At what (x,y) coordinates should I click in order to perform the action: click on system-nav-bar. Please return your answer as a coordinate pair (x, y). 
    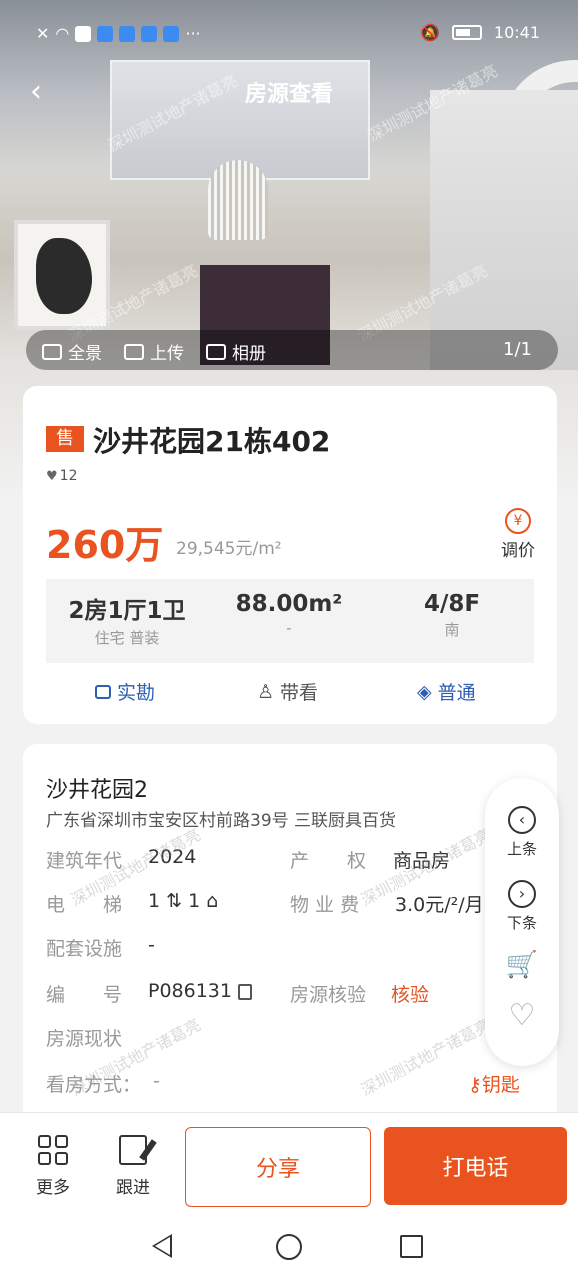
    Looking at the image, I should click on (289, 1250).